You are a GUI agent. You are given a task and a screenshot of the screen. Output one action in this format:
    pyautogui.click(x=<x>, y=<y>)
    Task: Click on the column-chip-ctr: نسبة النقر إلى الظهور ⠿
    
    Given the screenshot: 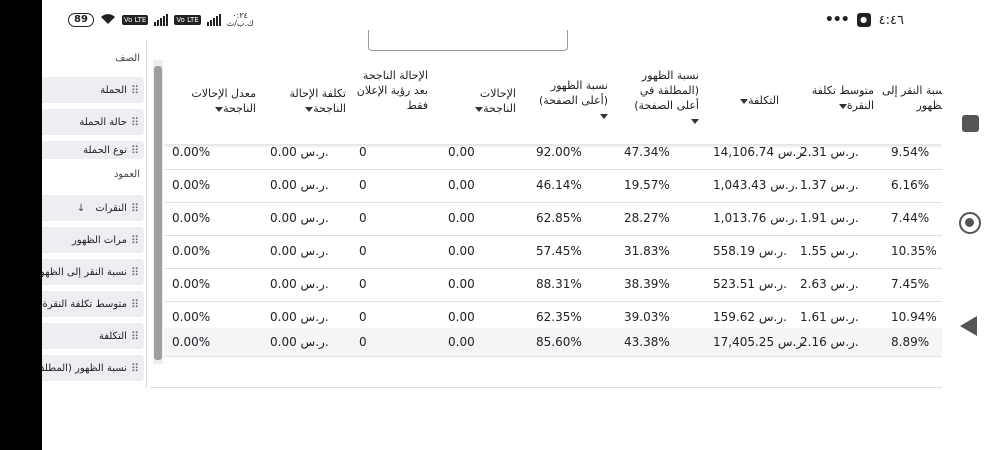 What is the action you would take?
    pyautogui.click(x=93, y=272)
    